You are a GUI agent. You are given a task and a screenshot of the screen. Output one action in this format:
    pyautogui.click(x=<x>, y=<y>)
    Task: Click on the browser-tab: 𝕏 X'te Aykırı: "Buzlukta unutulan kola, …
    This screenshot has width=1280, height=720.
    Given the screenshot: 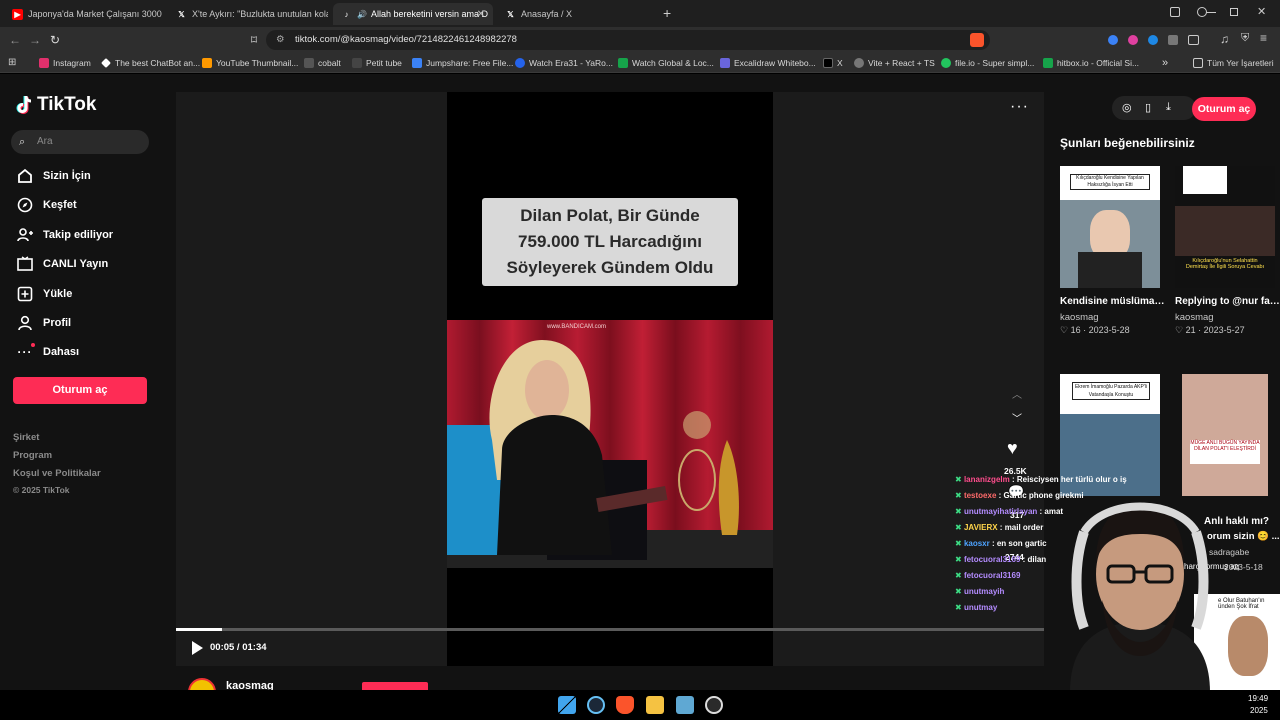 What is the action you would take?
    pyautogui.click(x=248, y=14)
    